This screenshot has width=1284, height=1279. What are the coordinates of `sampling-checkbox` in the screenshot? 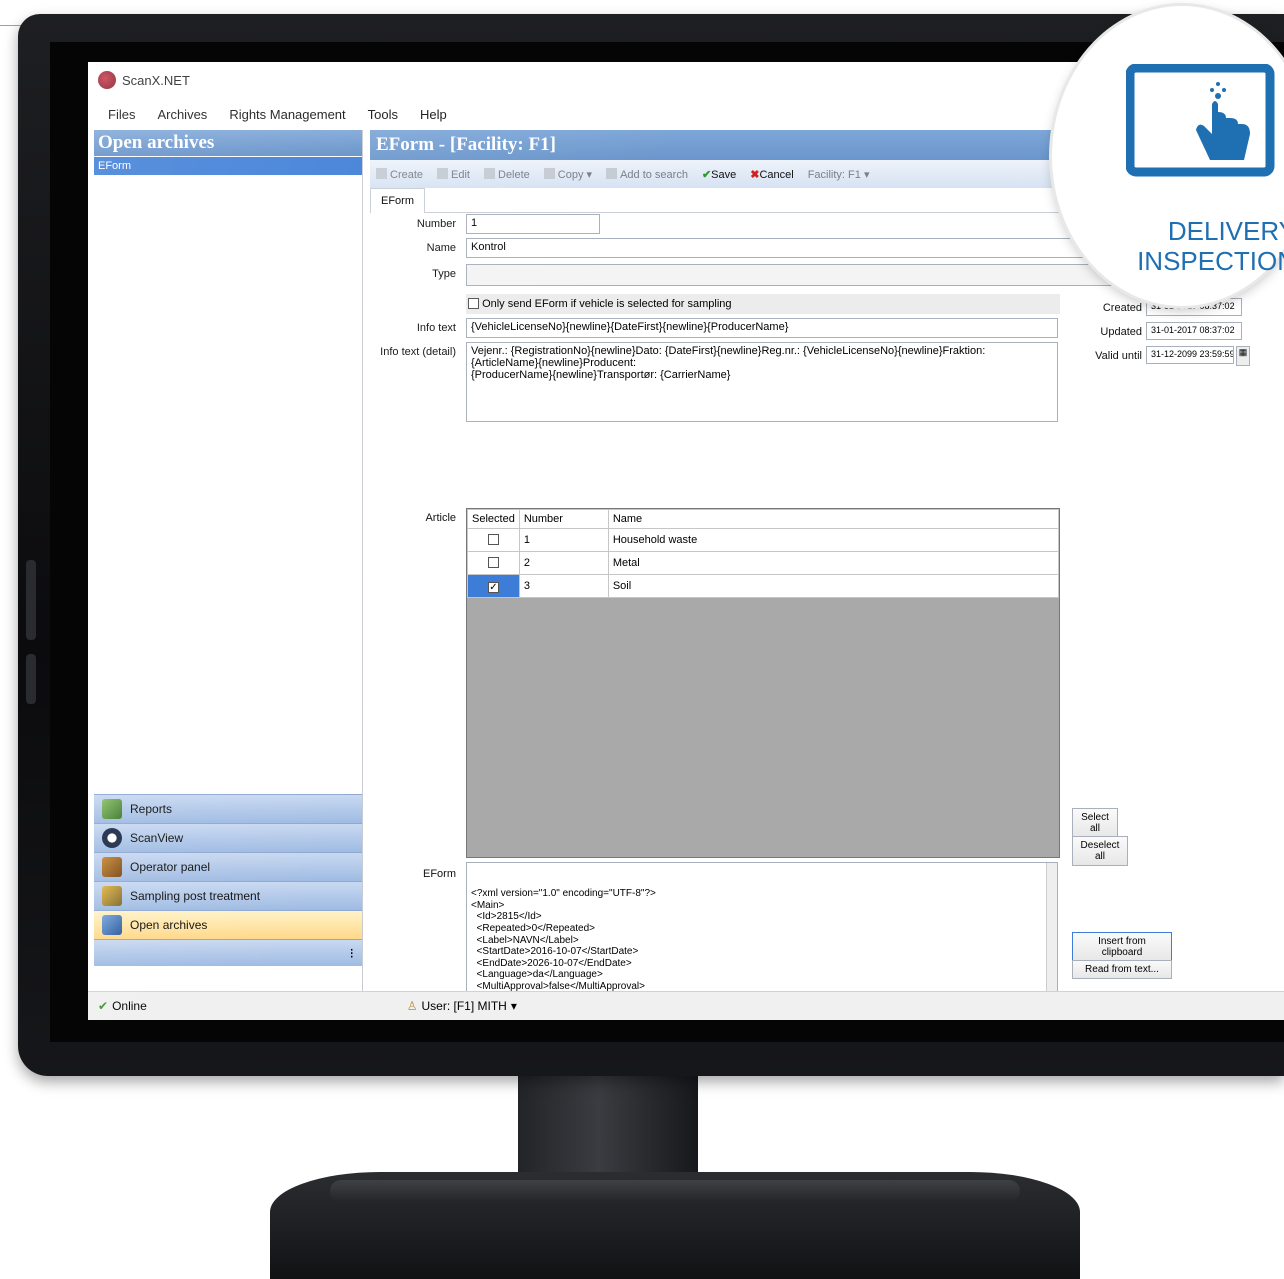 It's located at (473, 303).